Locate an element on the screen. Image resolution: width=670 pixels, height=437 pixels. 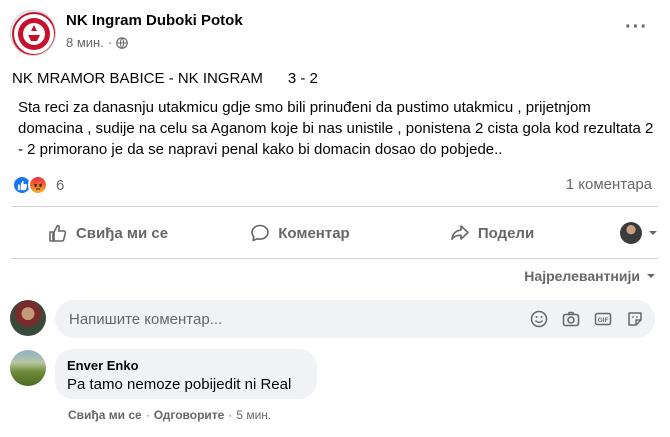
post-header: NK Ingram Duboki Potok 8 мин. · ··· is located at coordinates (335, 31).